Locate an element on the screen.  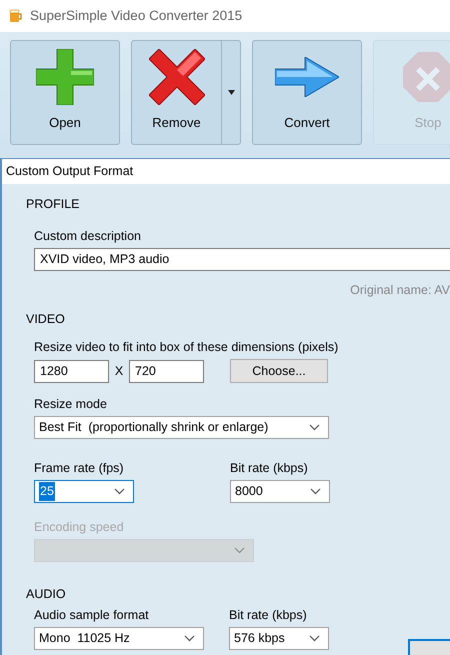
app-icon is located at coordinates (16, 16).